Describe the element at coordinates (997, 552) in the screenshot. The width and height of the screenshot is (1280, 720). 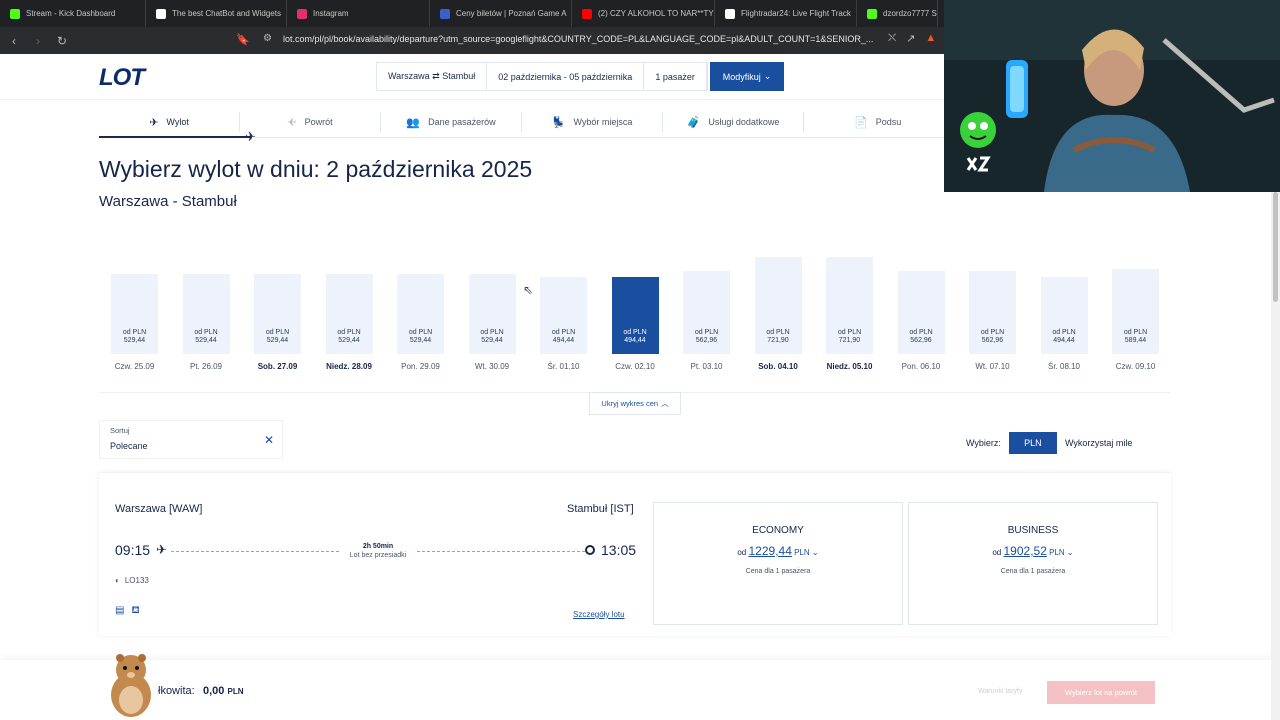
I see `fare-prefix: od` at that location.